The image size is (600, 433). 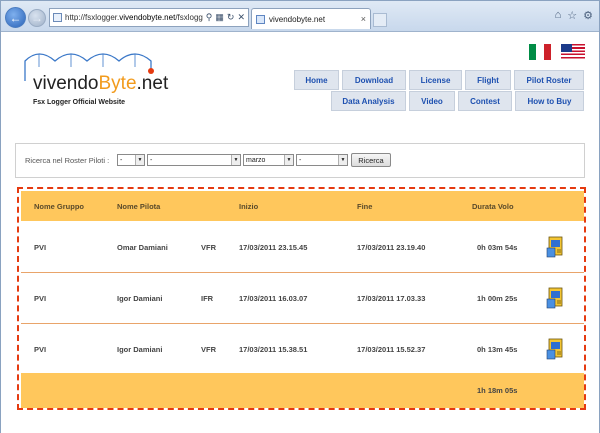 What do you see at coordinates (365, 206) in the screenshot?
I see `header-end: Fine` at bounding box center [365, 206].